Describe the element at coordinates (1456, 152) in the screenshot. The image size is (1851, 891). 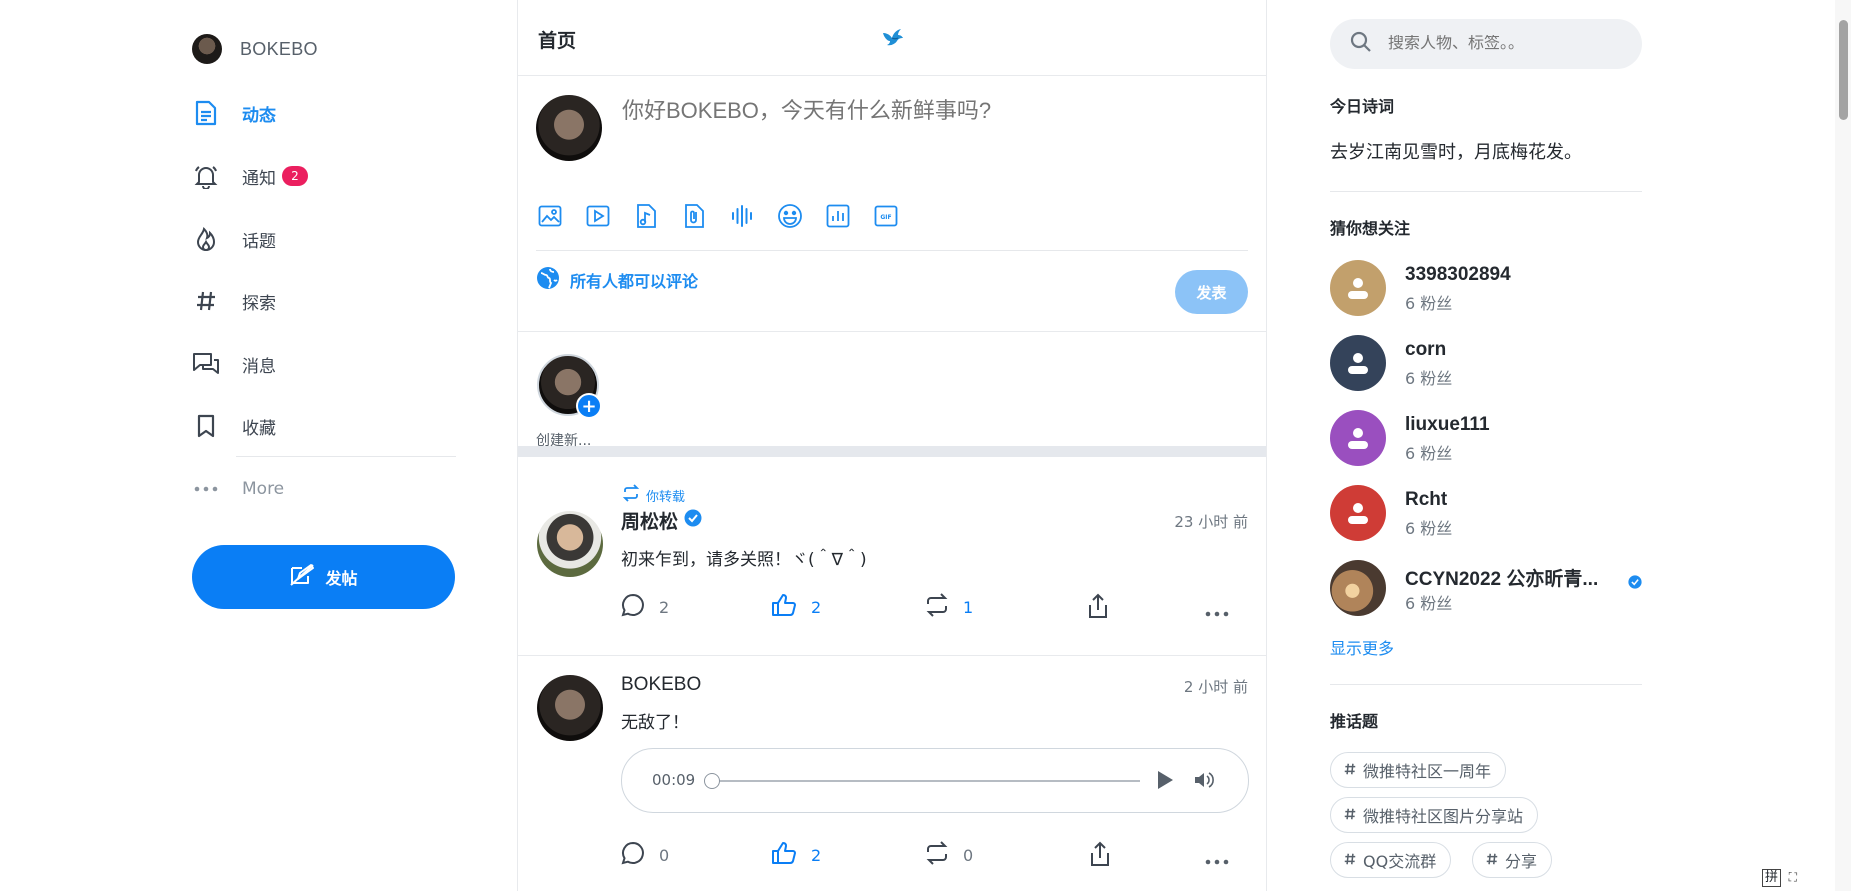
I see `poem-text: 去岁江南见雪时，月底梅花发。` at that location.